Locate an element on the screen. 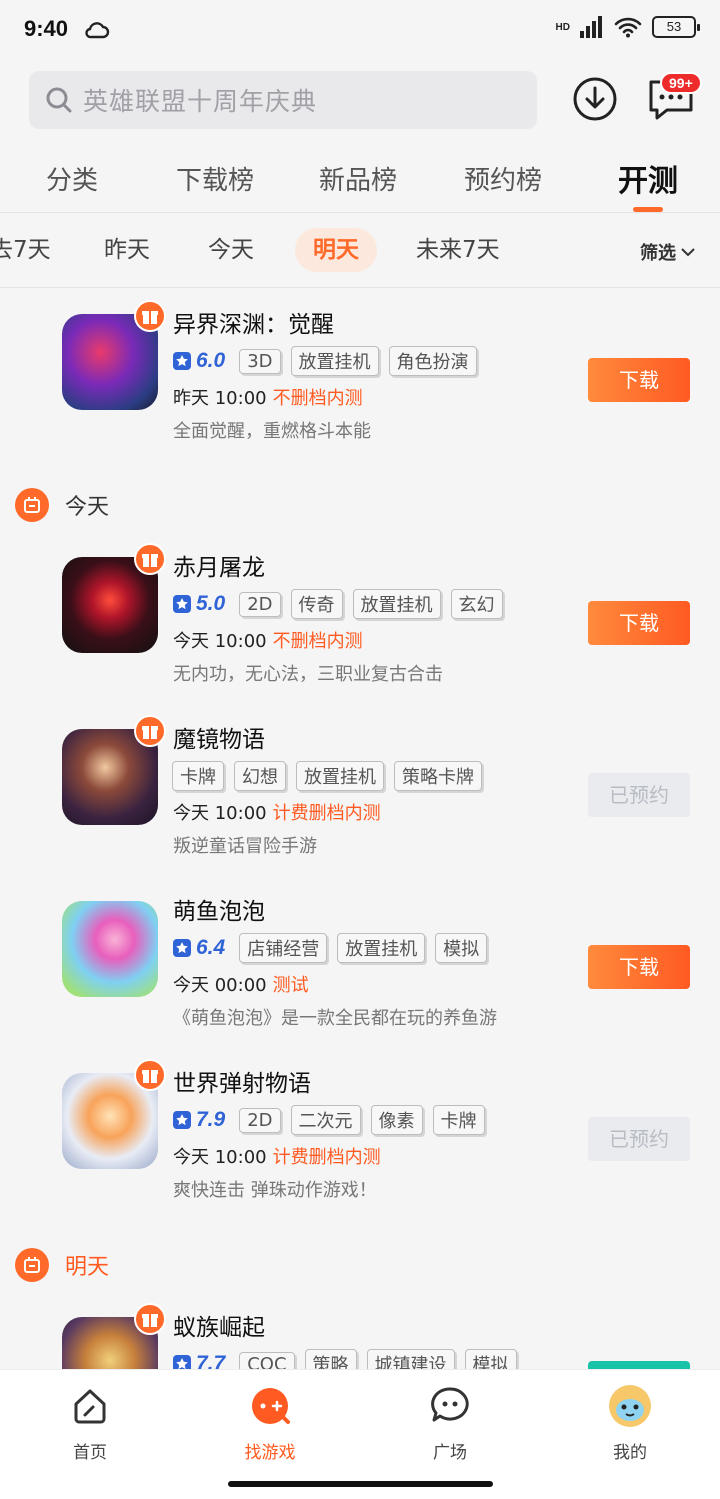 This screenshot has height=1499, width=720. time-text: 昨天 10:00 is located at coordinates (220, 398).